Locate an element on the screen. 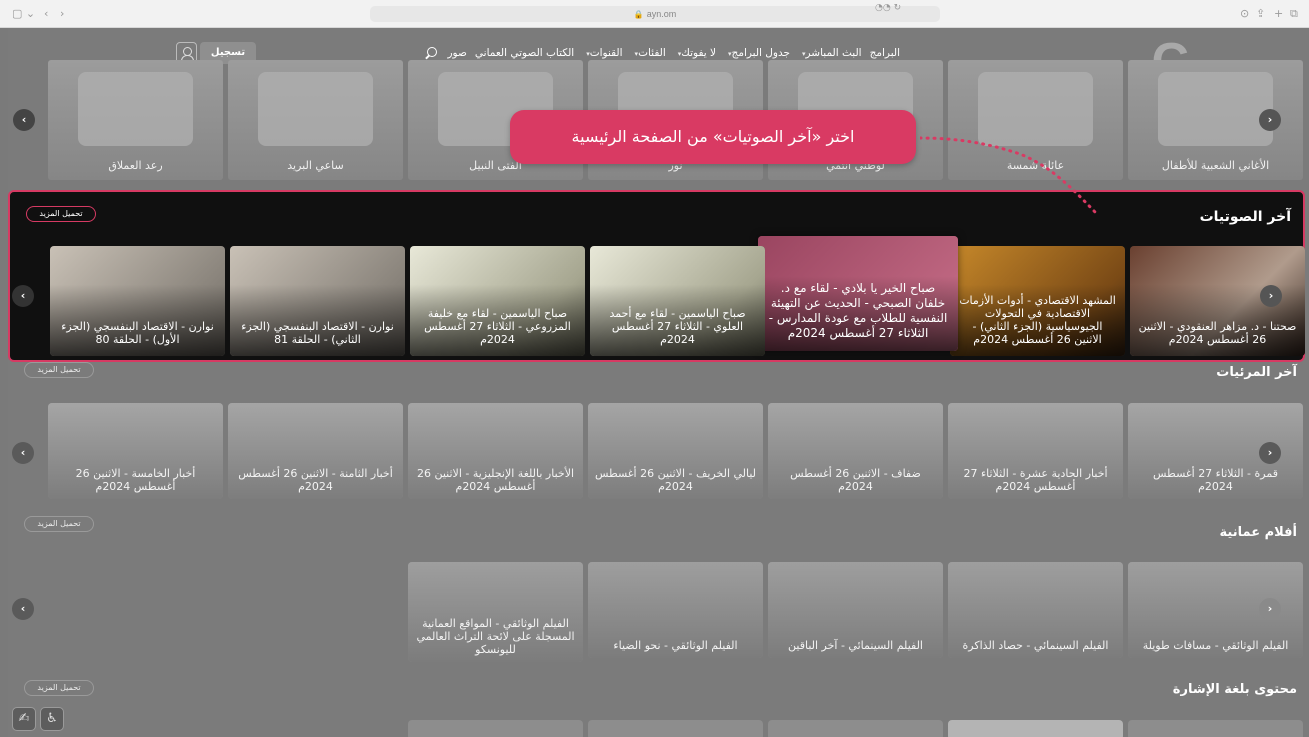 Image resolution: width=1309 pixels, height=737 pixels. nav-item: صور is located at coordinates (456, 53).